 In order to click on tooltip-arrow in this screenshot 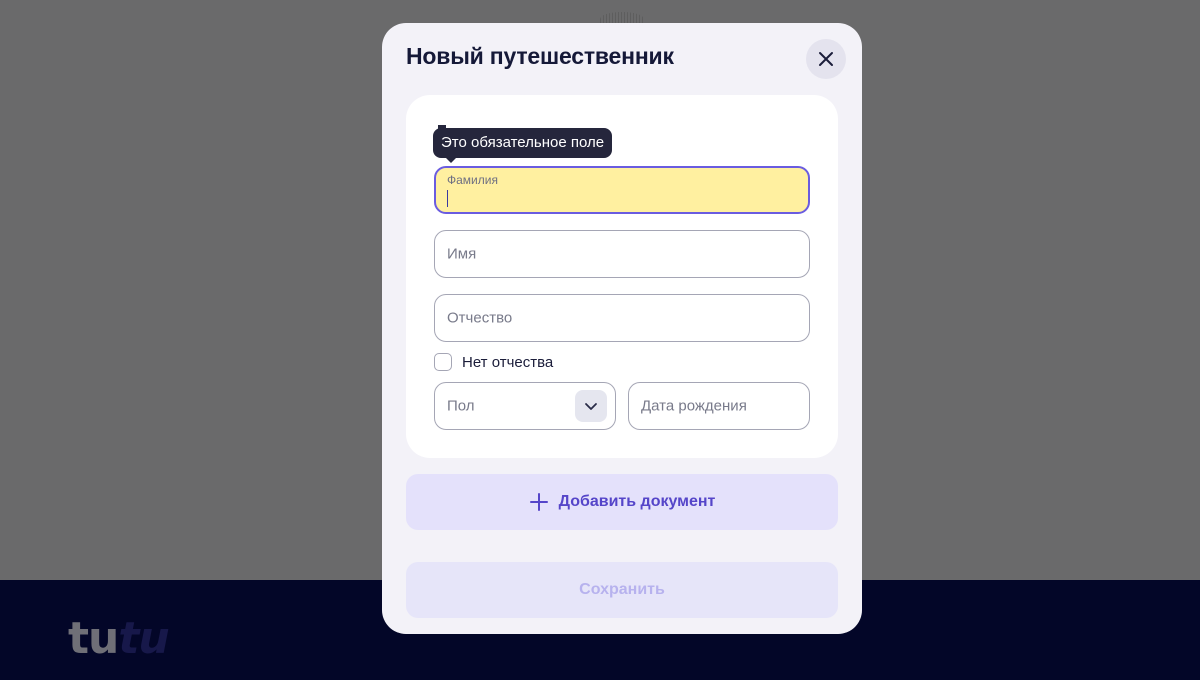, I will do `click(451, 160)`.